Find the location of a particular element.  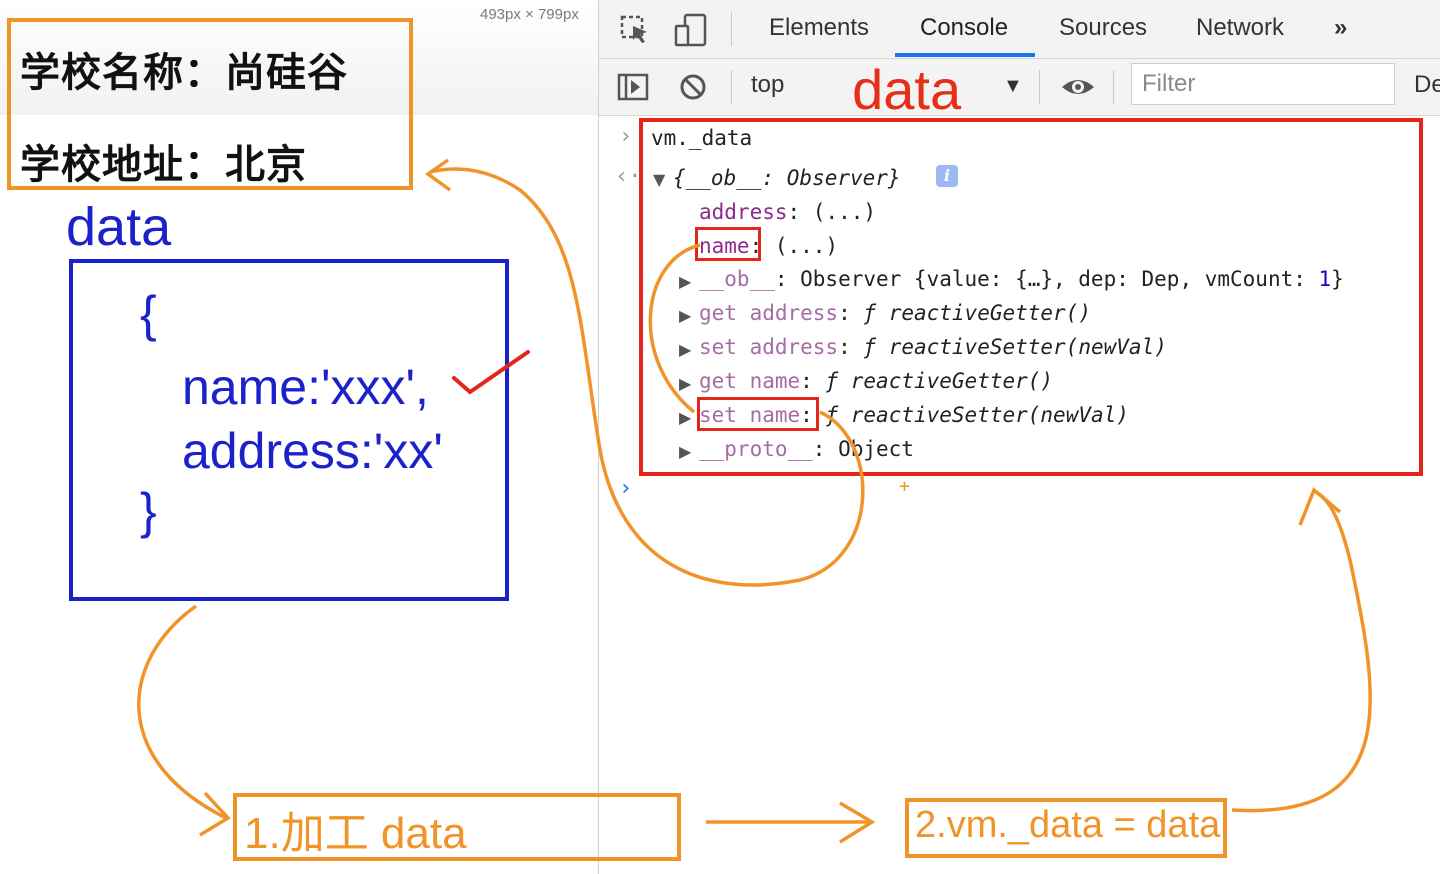

result-arrow-icon: ‹· is located at coordinates (628, 176).